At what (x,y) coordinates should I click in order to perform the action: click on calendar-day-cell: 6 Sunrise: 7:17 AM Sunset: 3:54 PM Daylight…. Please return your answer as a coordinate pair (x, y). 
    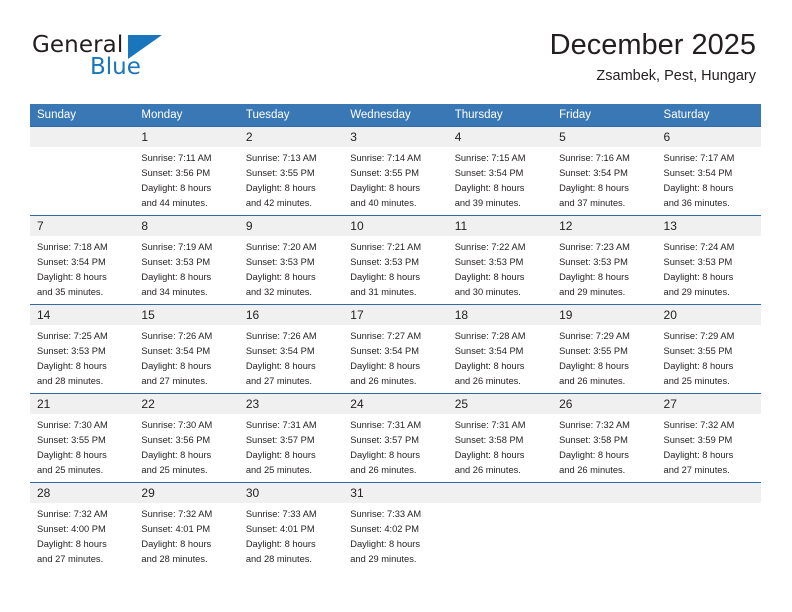
    Looking at the image, I should click on (708, 171).